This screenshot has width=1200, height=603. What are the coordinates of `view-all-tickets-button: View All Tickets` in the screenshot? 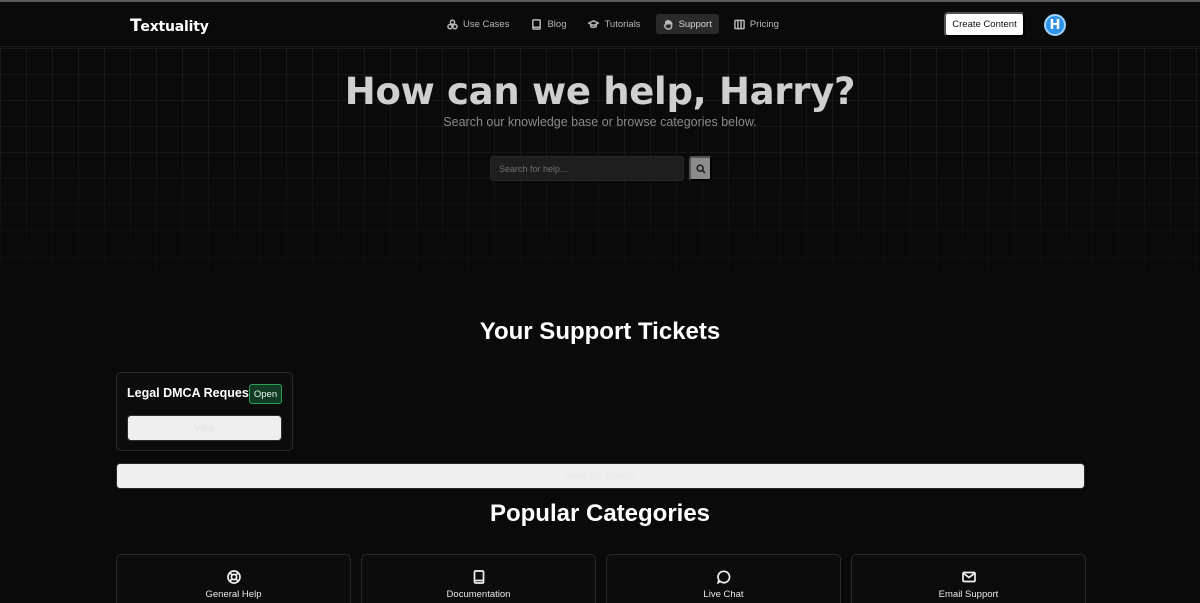 It's located at (600, 476).